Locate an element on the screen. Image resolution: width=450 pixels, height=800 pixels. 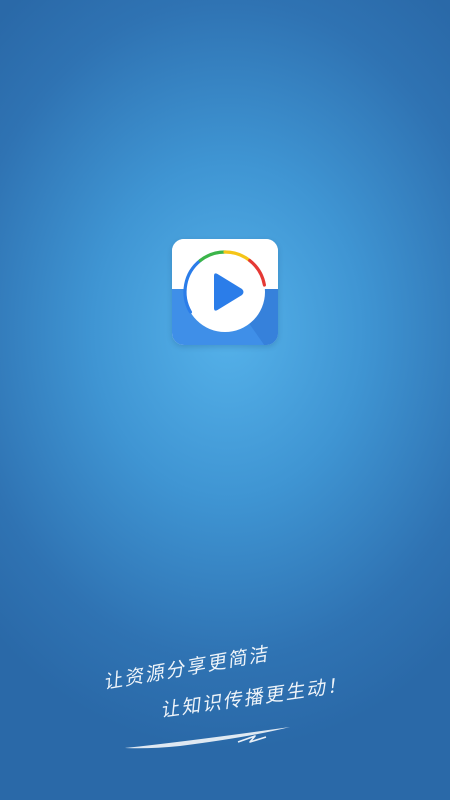
app-logo is located at coordinates (225, 292).